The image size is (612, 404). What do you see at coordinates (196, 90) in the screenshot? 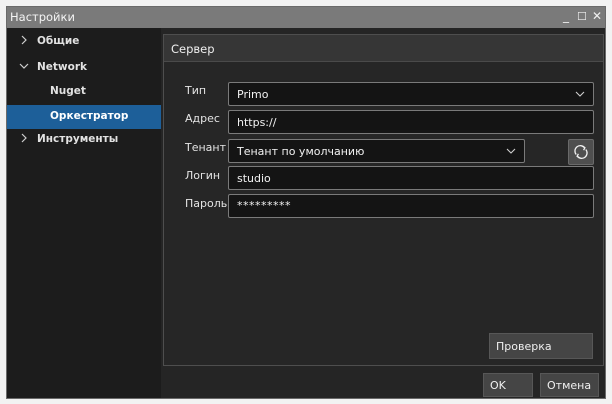
I see `type-label: Тип` at bounding box center [196, 90].